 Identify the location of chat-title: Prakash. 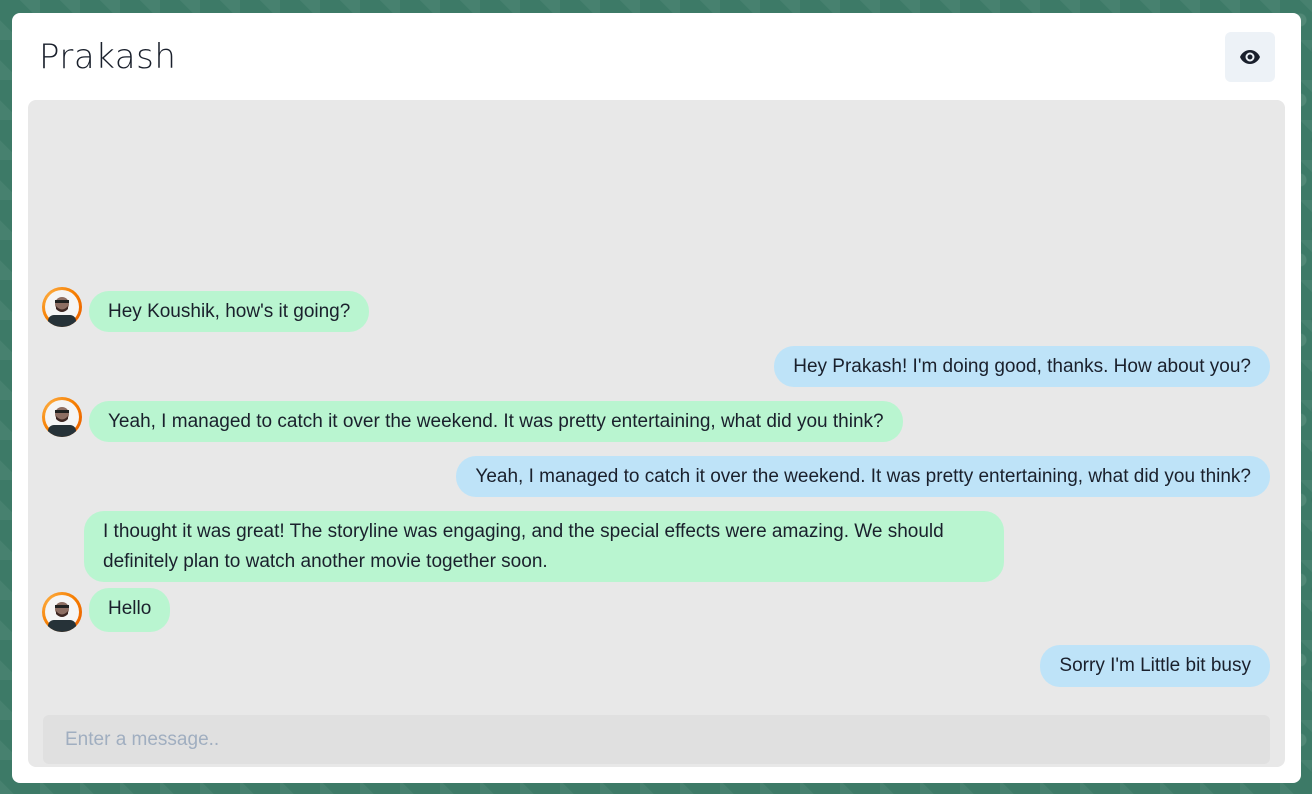
(108, 57).